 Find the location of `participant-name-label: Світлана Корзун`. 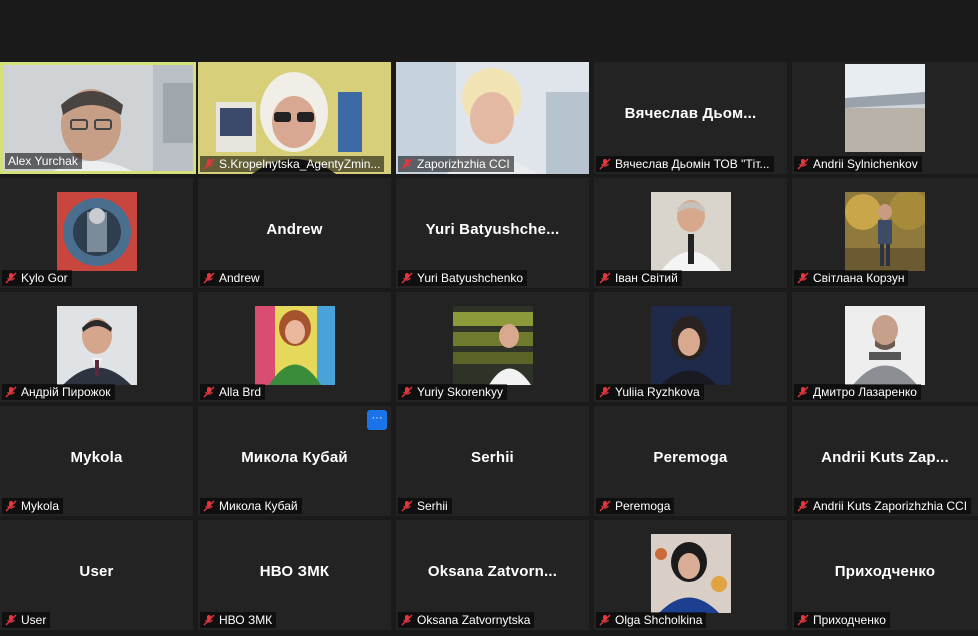

participant-name-label: Світлана Корзун is located at coordinates (851, 278).